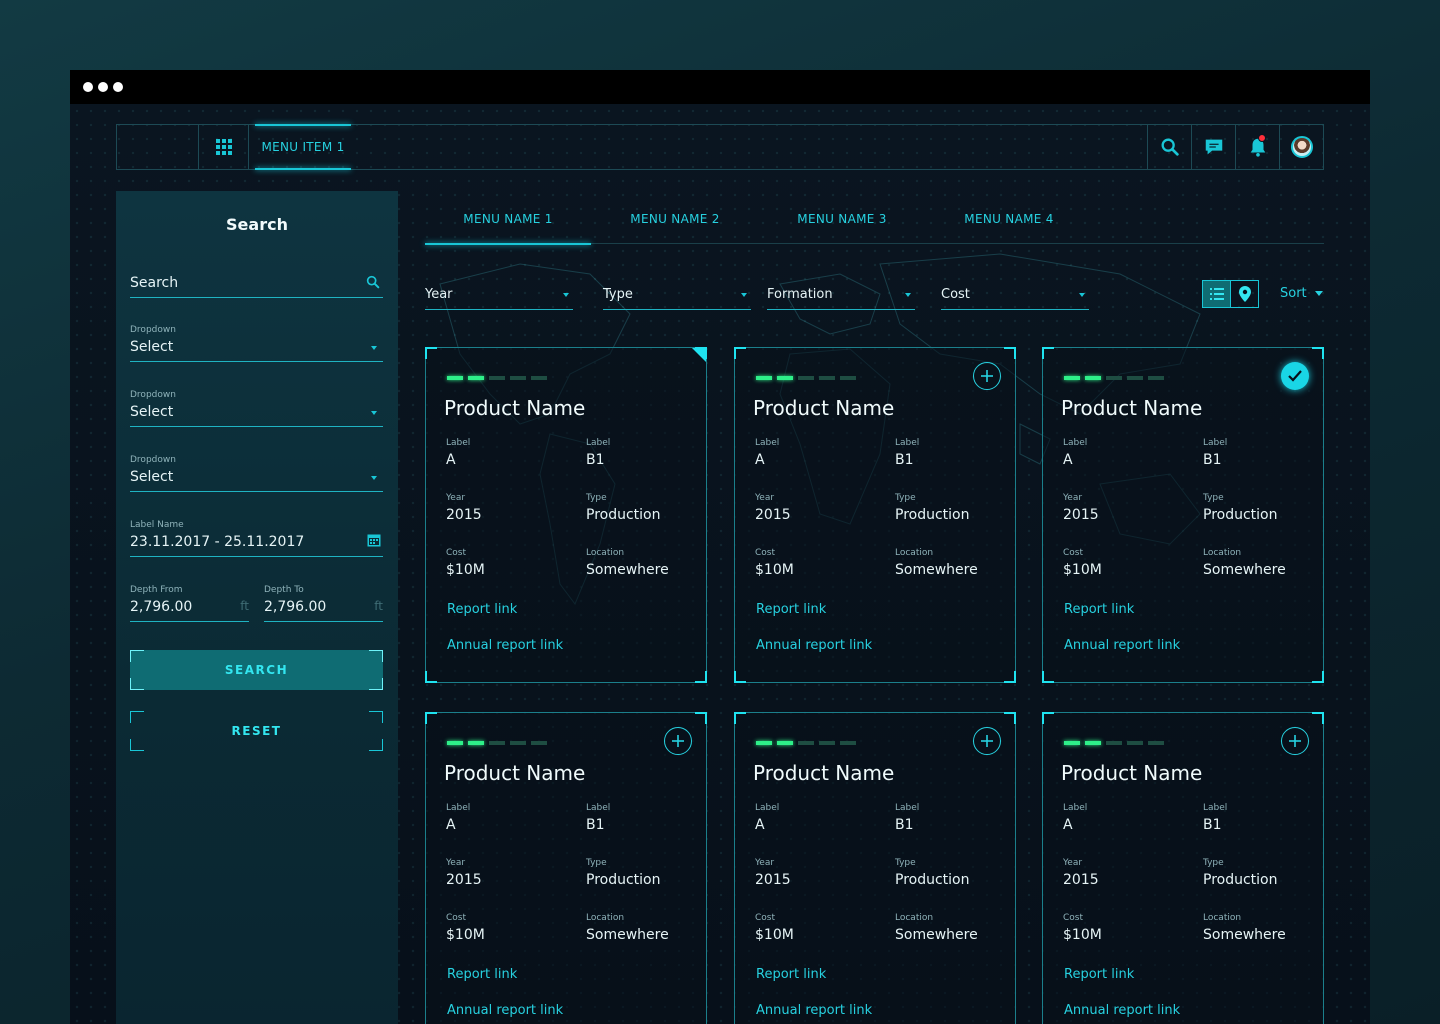 Image resolution: width=1440 pixels, height=1024 pixels. Describe the element at coordinates (841, 297) in the screenshot. I see `filter-formation: Formation` at that location.